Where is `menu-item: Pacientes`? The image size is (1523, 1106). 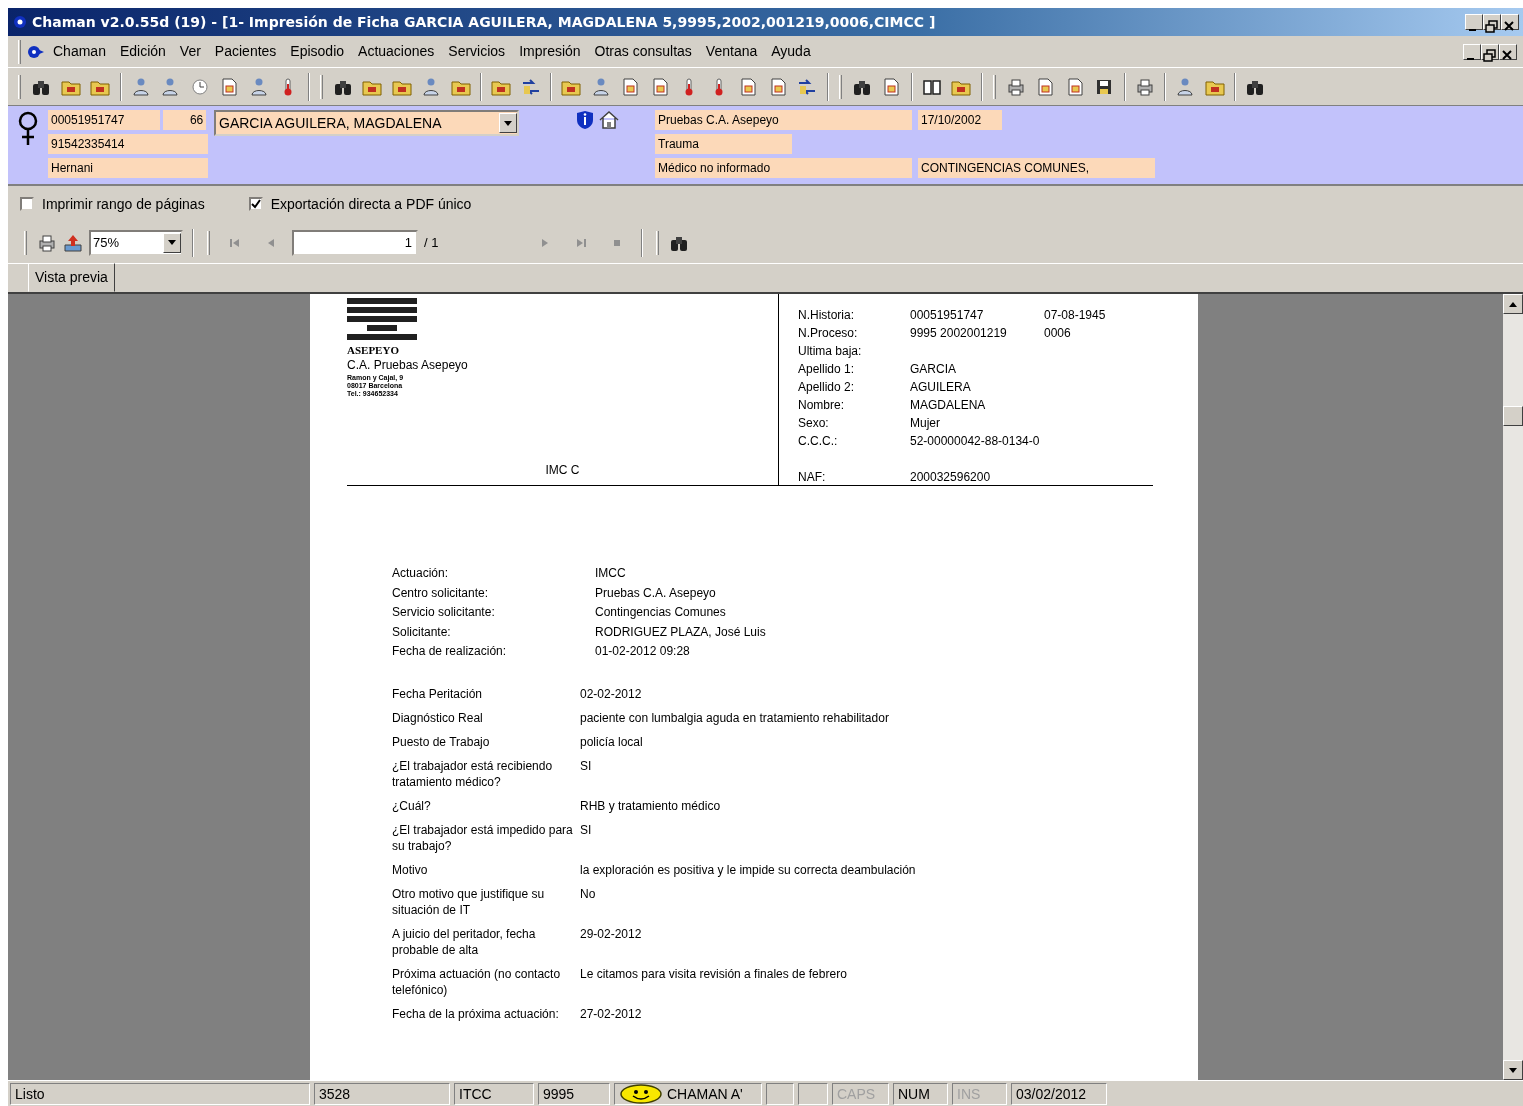 menu-item: Pacientes is located at coordinates (245, 51).